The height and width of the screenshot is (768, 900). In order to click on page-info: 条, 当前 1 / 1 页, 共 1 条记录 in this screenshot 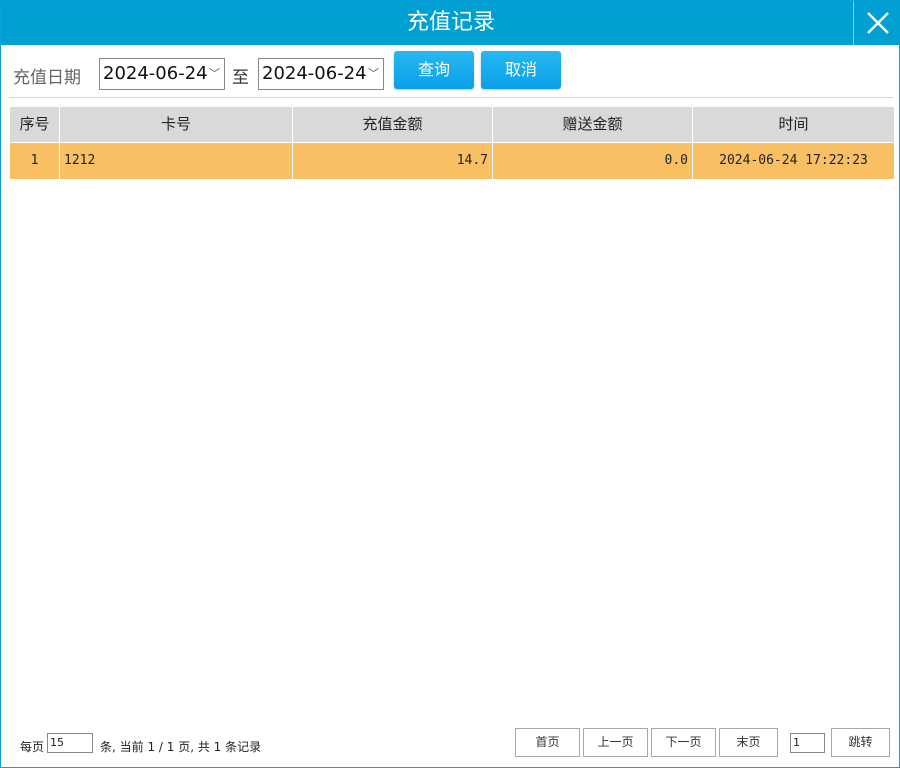, I will do `click(181, 747)`.